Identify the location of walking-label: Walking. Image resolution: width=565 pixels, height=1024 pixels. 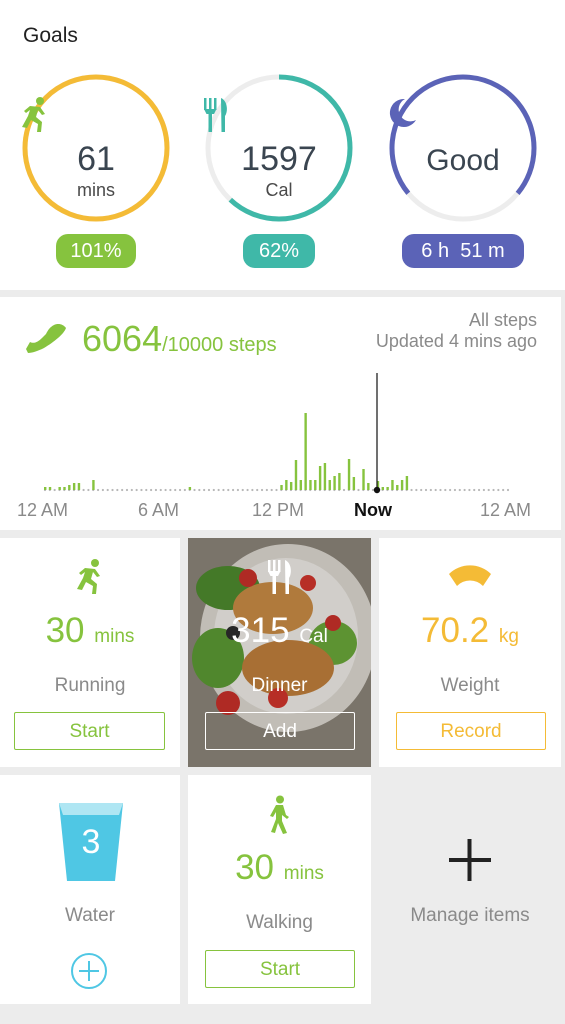
(279, 922).